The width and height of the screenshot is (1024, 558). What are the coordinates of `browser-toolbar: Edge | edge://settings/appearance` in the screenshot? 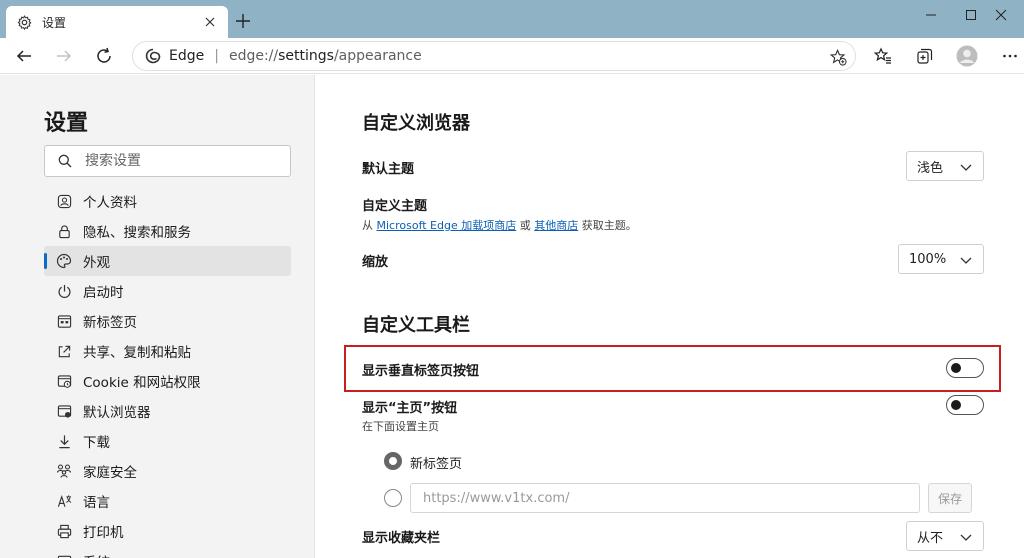 It's located at (512, 56).